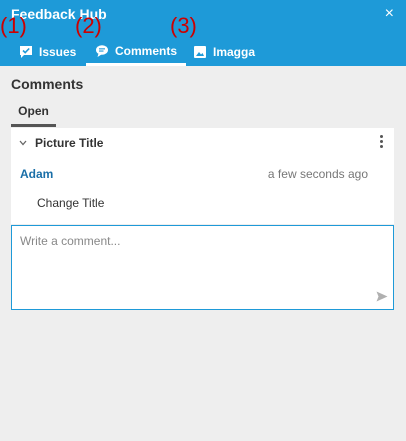 The image size is (406, 441). Describe the element at coordinates (37, 174) in the screenshot. I see `comment-author: Adam` at that location.